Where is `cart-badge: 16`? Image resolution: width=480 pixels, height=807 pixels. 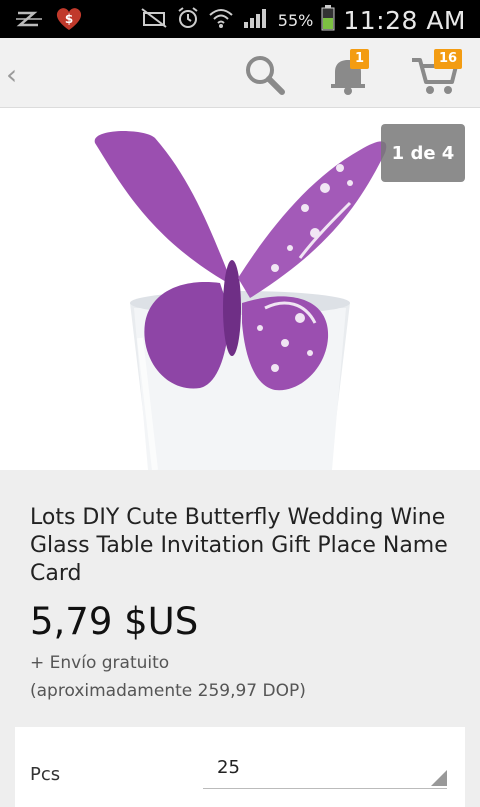 cart-badge: 16 is located at coordinates (448, 59).